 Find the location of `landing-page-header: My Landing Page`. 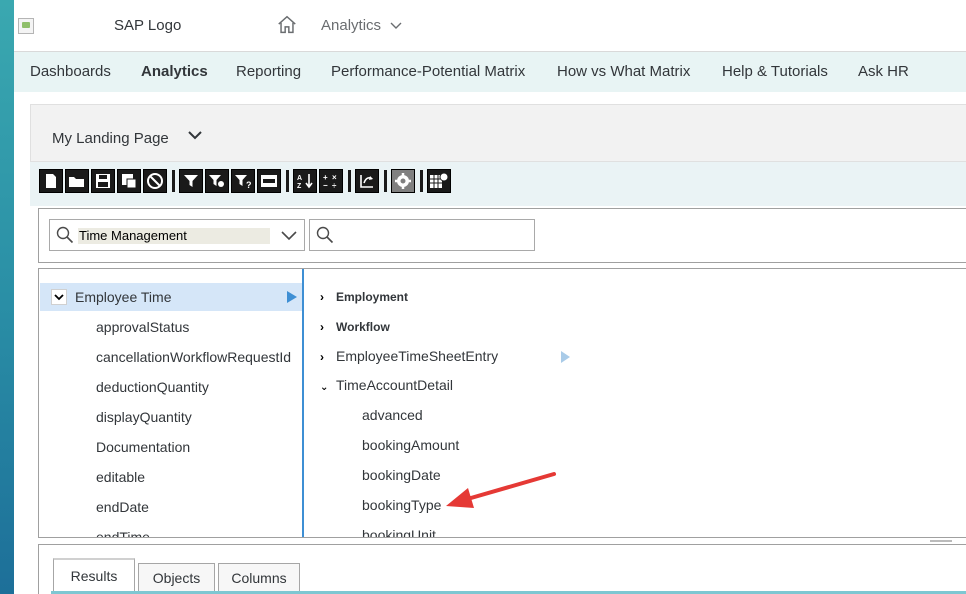

landing-page-header: My Landing Page is located at coordinates (498, 133).